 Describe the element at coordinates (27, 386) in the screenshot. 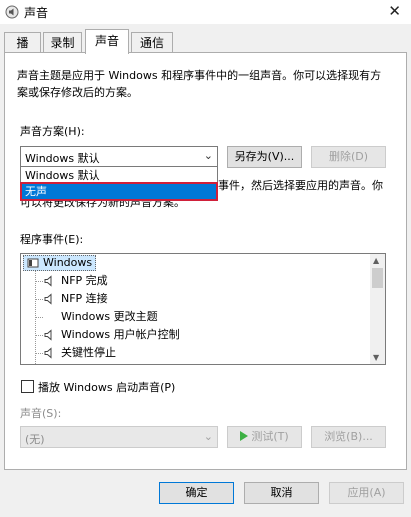

I see `play-startup-checkbox` at that location.